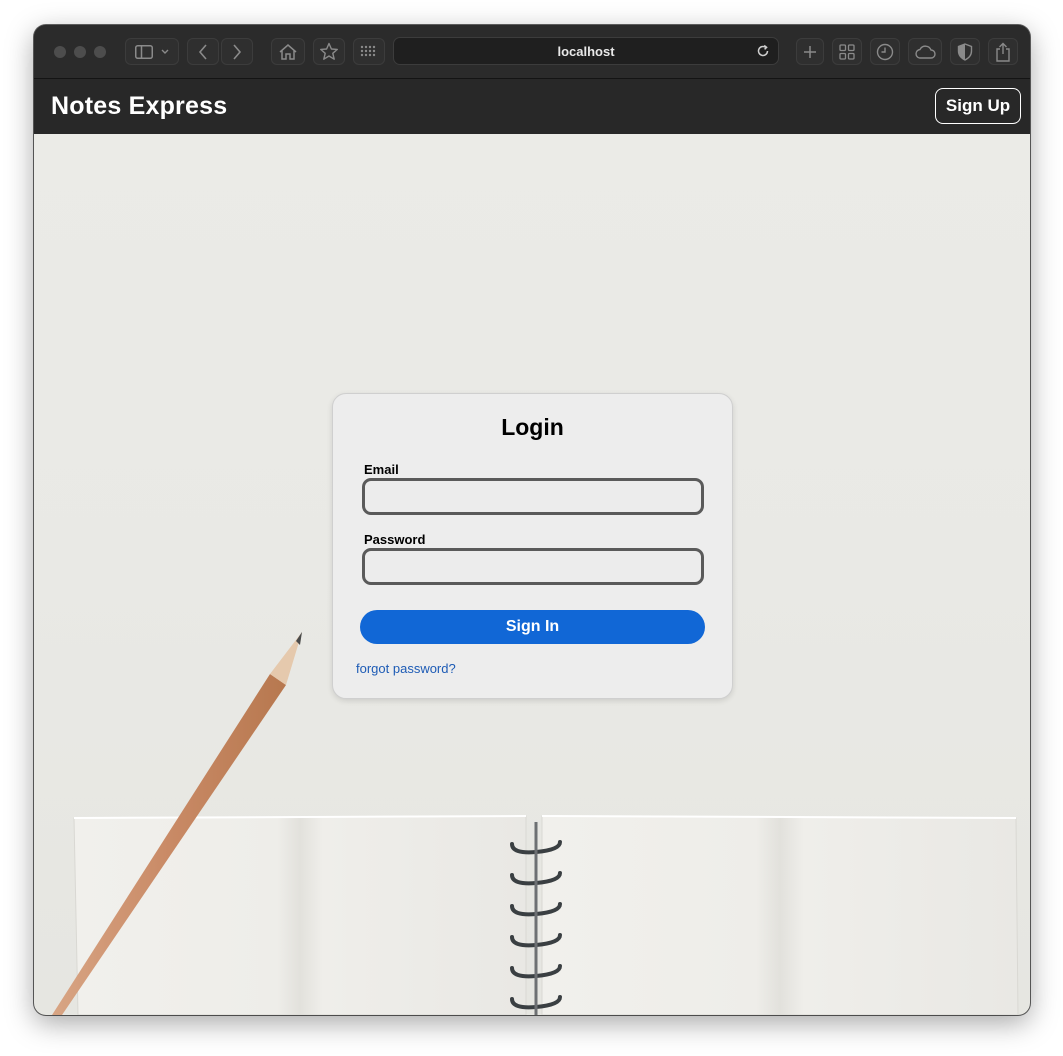  I want to click on tab-overview-icon, so click(847, 51).